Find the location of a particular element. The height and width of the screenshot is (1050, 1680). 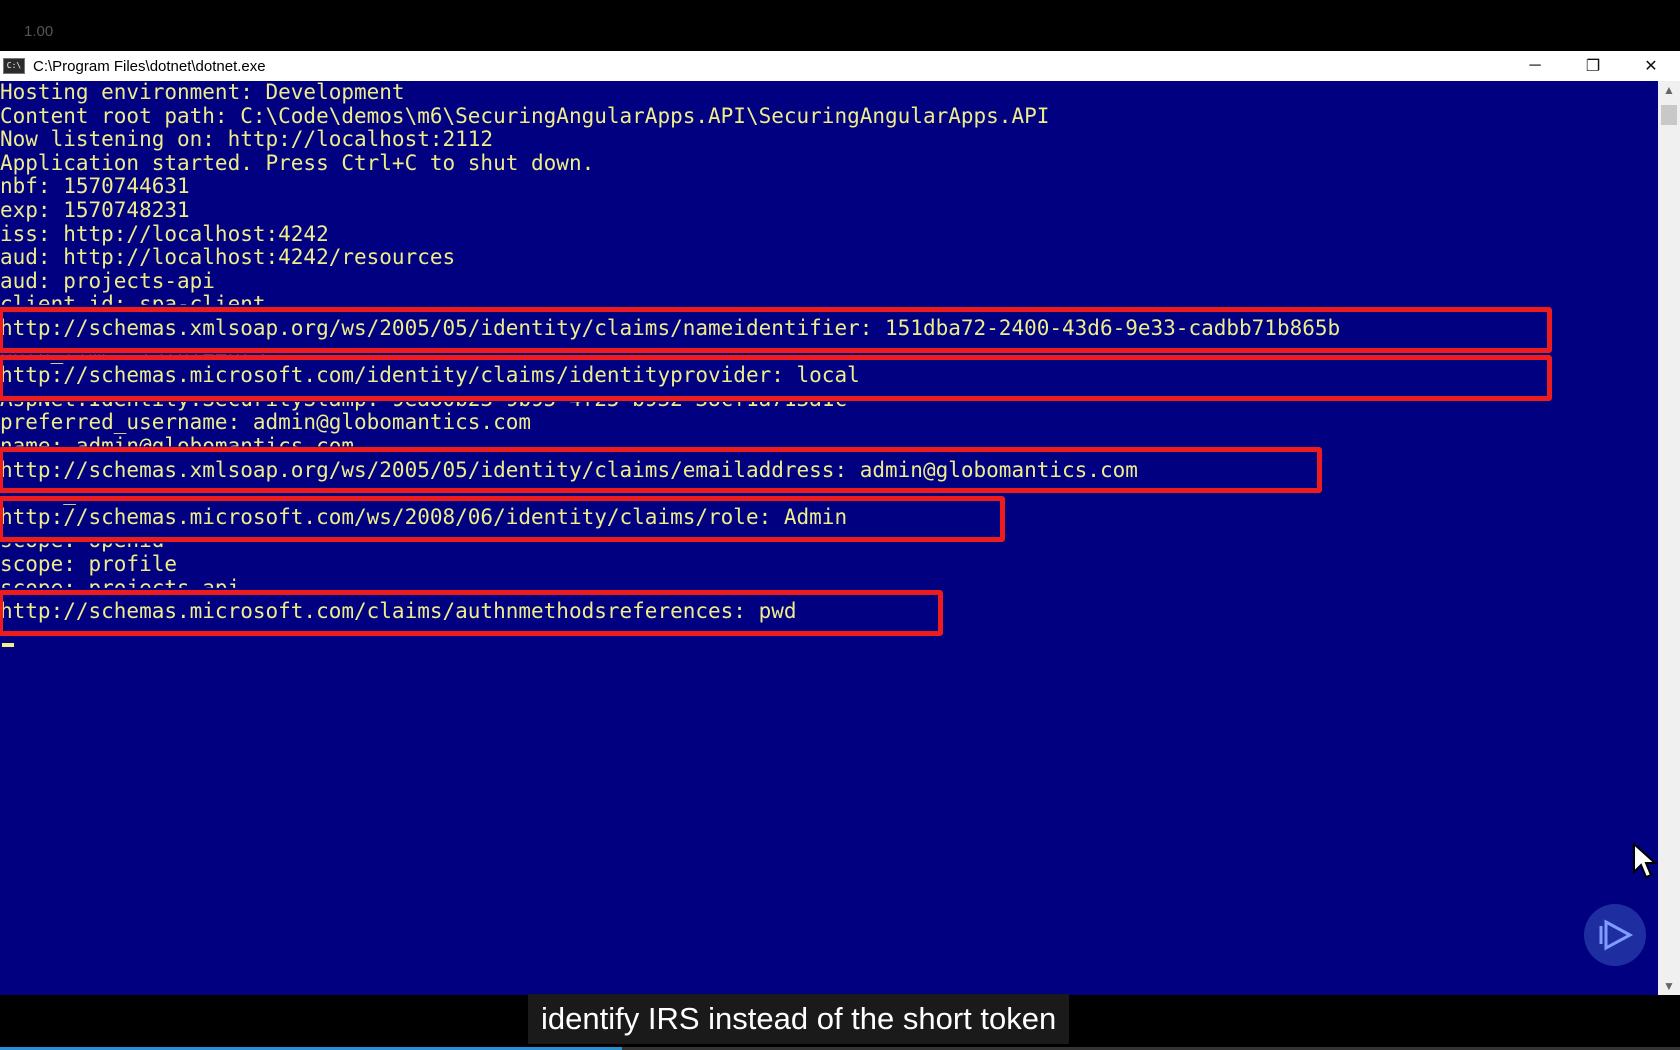

highlight-box-identityprovider is located at coordinates (776, 378).